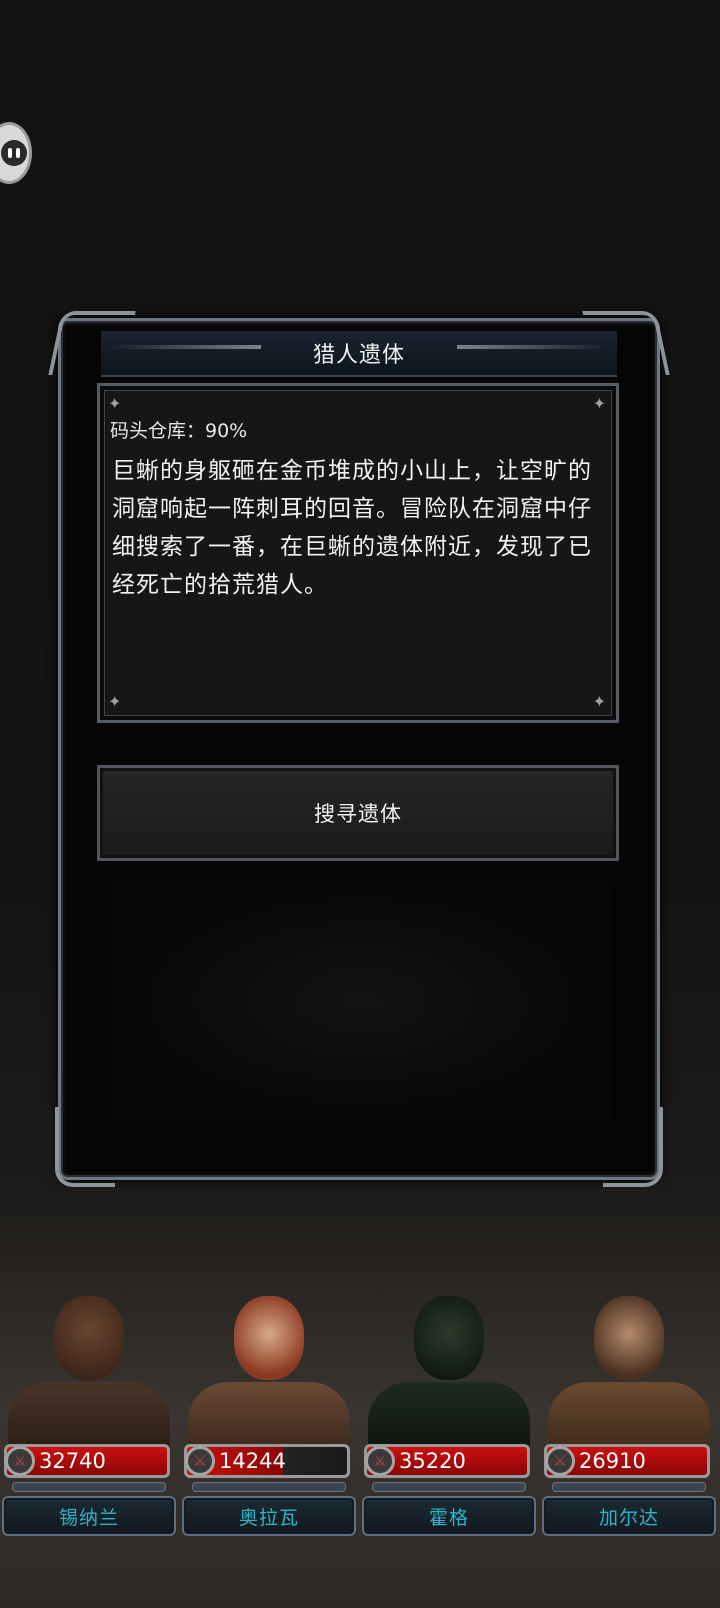  What do you see at coordinates (89, 1516) in the screenshot?
I see `hero-name: 锡纳兰` at bounding box center [89, 1516].